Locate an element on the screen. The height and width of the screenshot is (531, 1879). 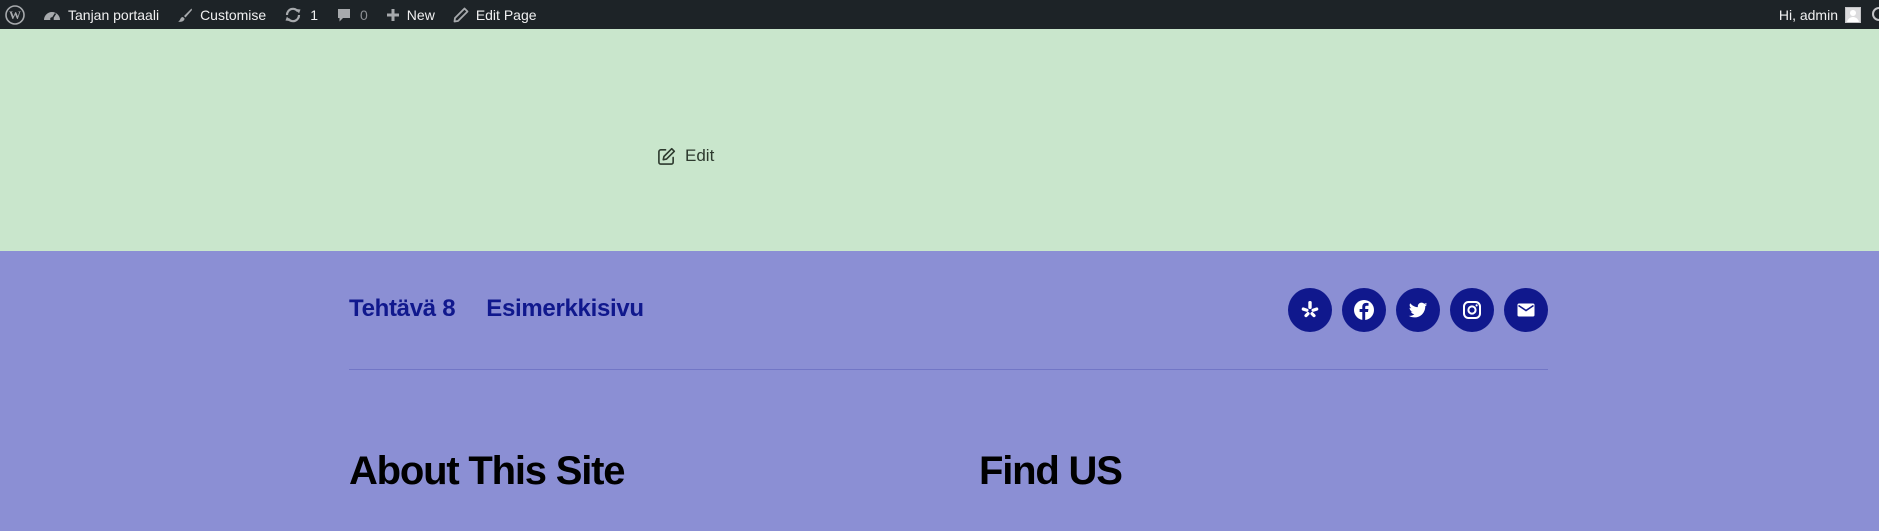
instagram-icon is located at coordinates (1472, 310).